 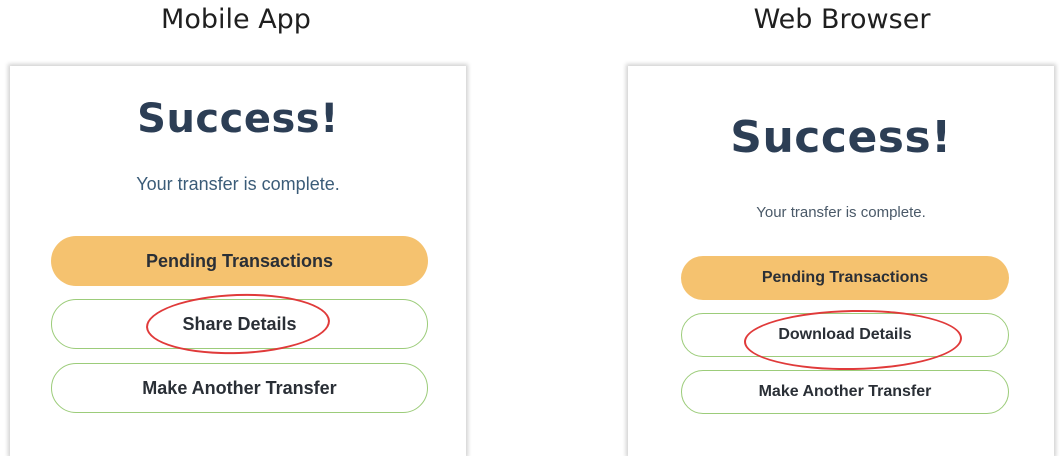 I want to click on web-browser-heading: Web Browser, so click(x=842, y=19).